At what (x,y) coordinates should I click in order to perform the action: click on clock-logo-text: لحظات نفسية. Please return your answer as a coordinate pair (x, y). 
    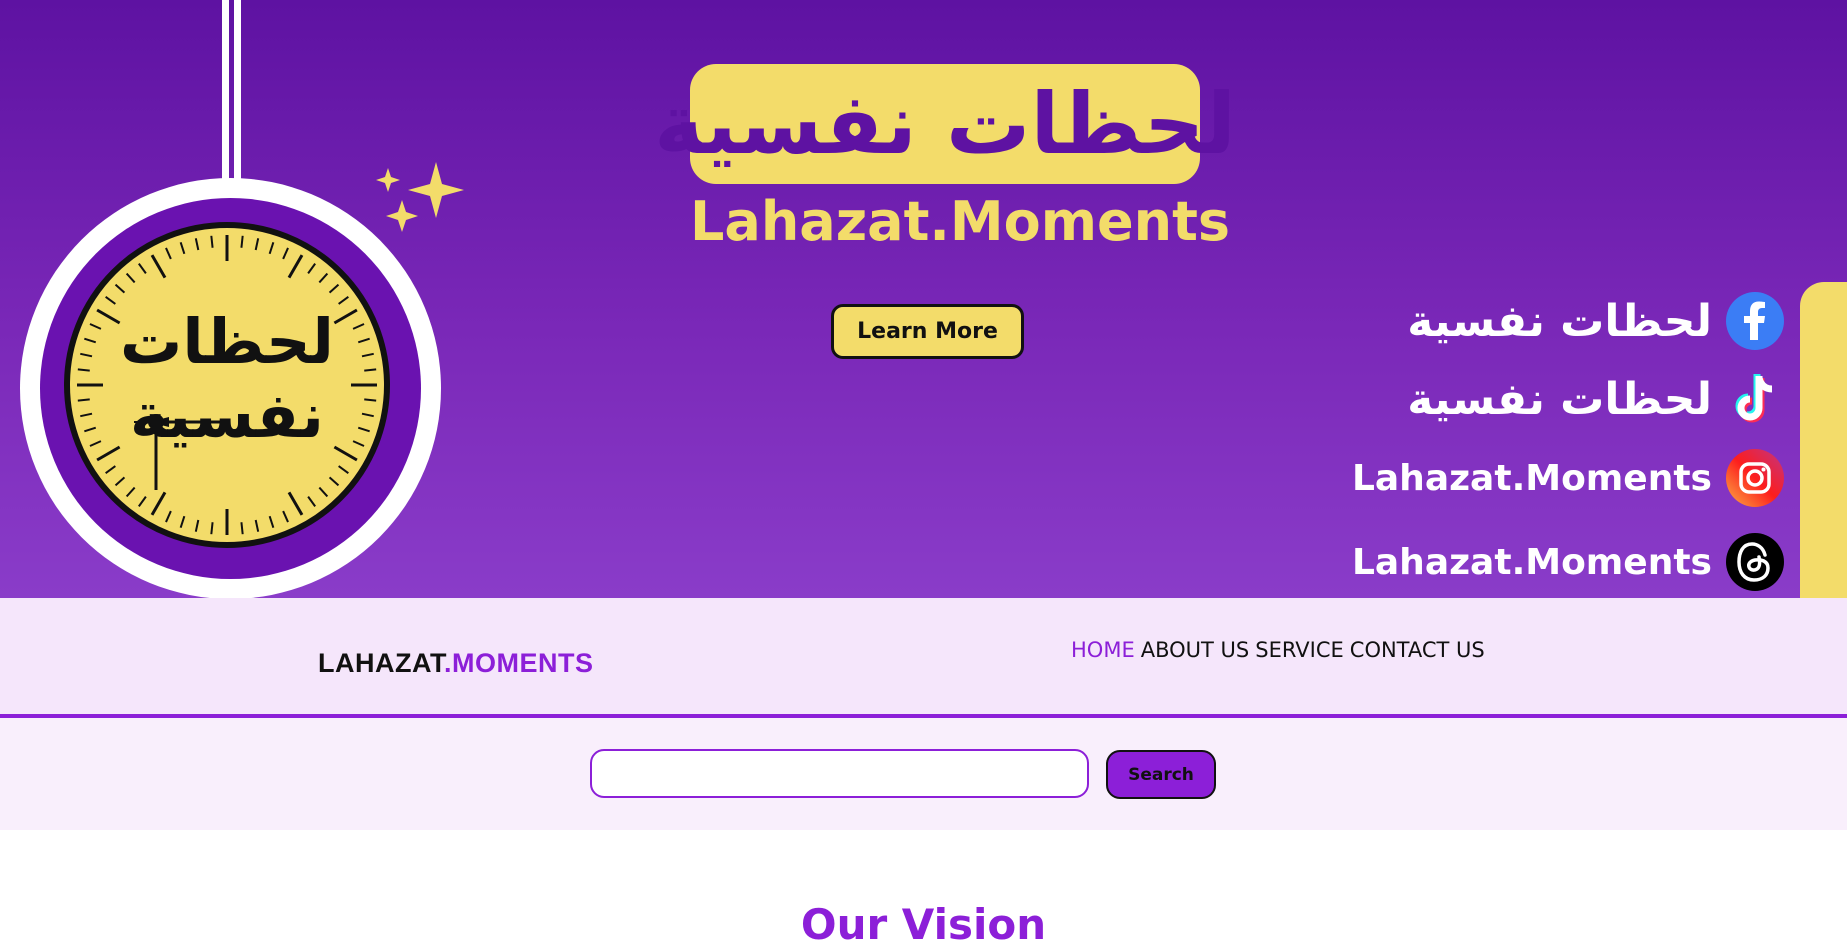
    Looking at the image, I should click on (227, 379).